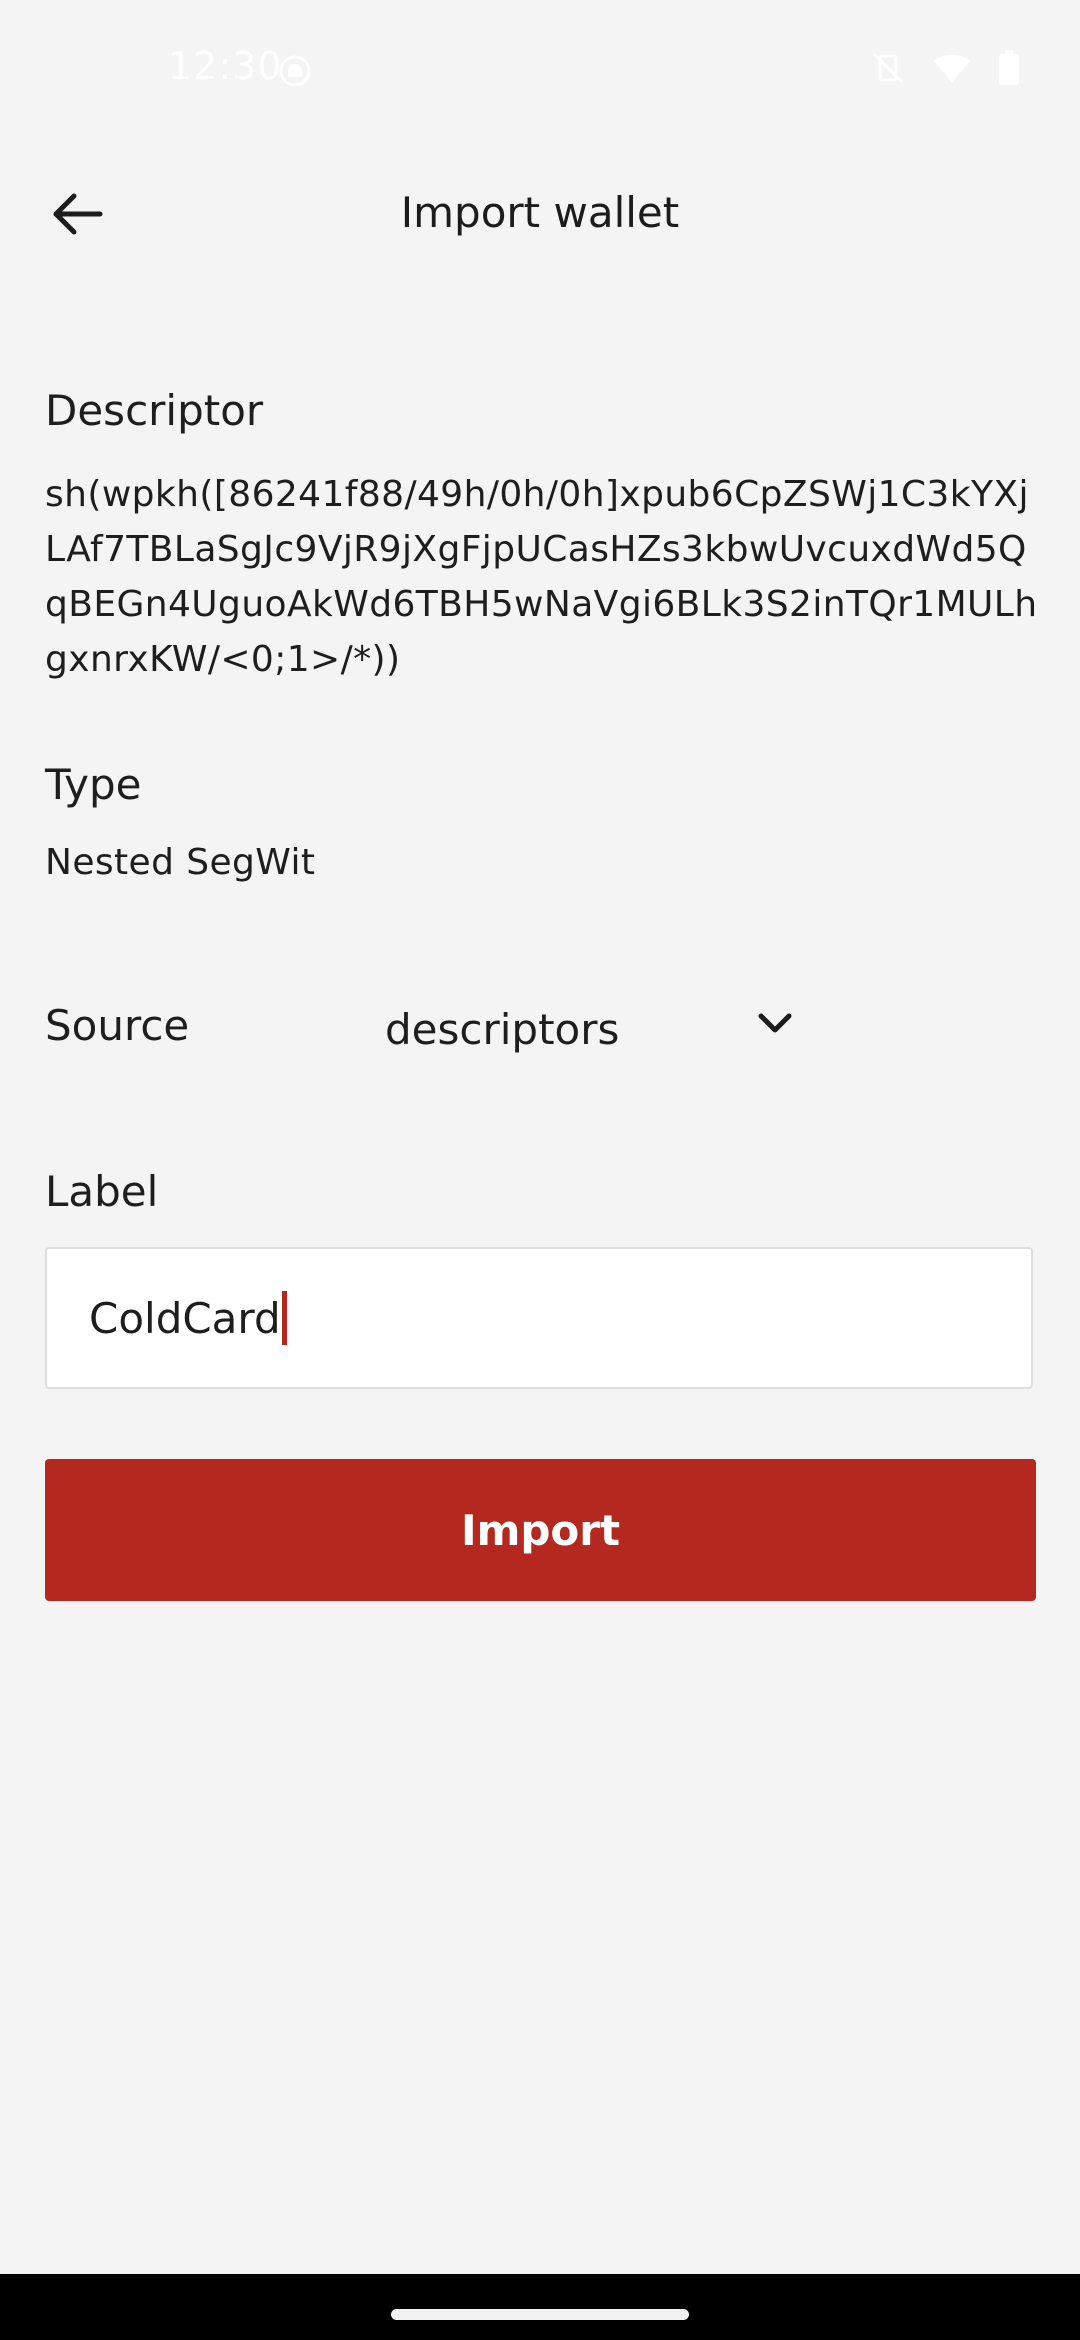 The image size is (1080, 2340). What do you see at coordinates (295, 71) in the screenshot?
I see `app-notification-icon` at bounding box center [295, 71].